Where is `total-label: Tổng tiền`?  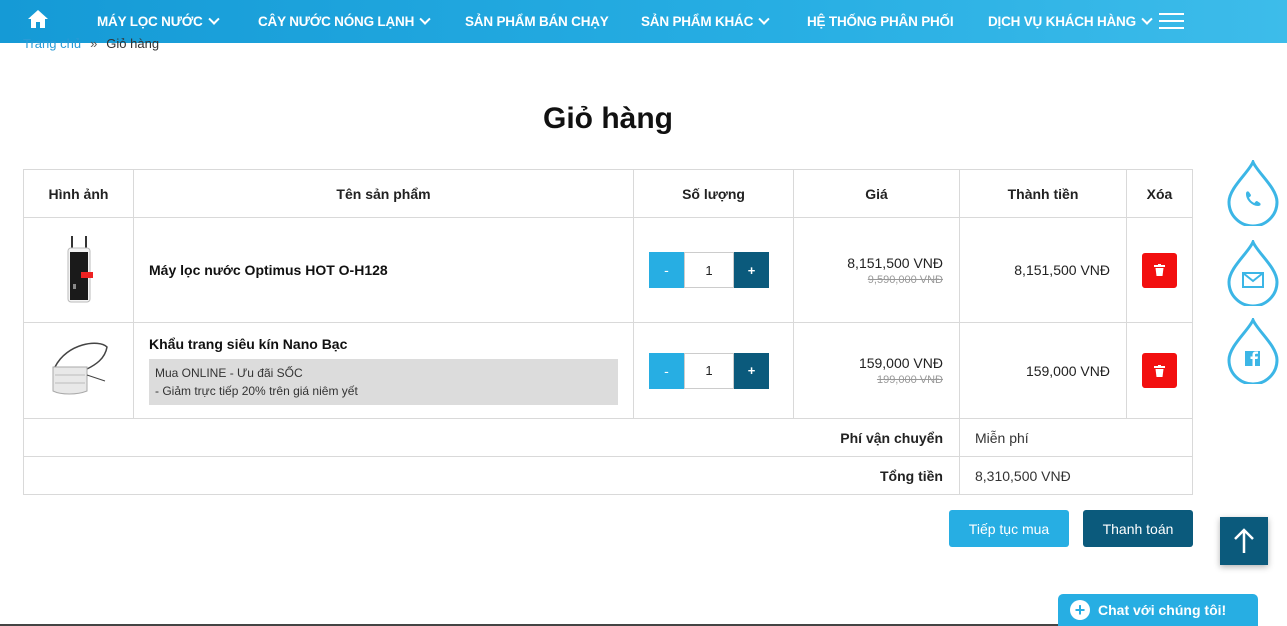 total-label: Tổng tiền is located at coordinates (491, 475).